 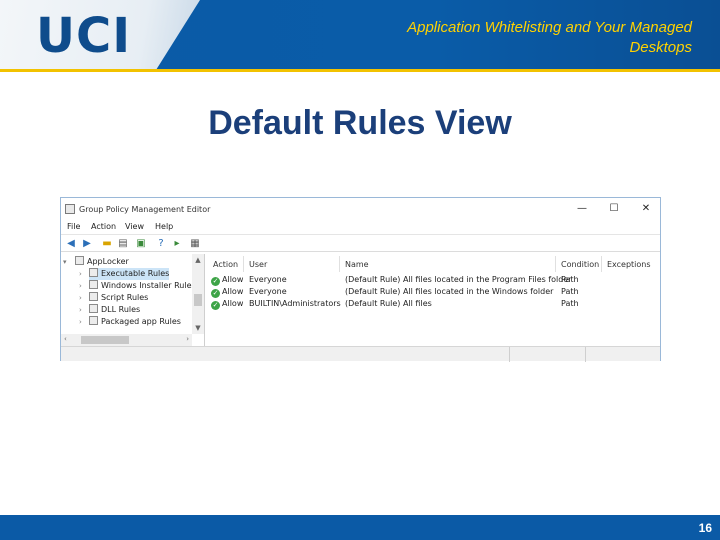 I want to click on menu-view: View, so click(x=134, y=226).